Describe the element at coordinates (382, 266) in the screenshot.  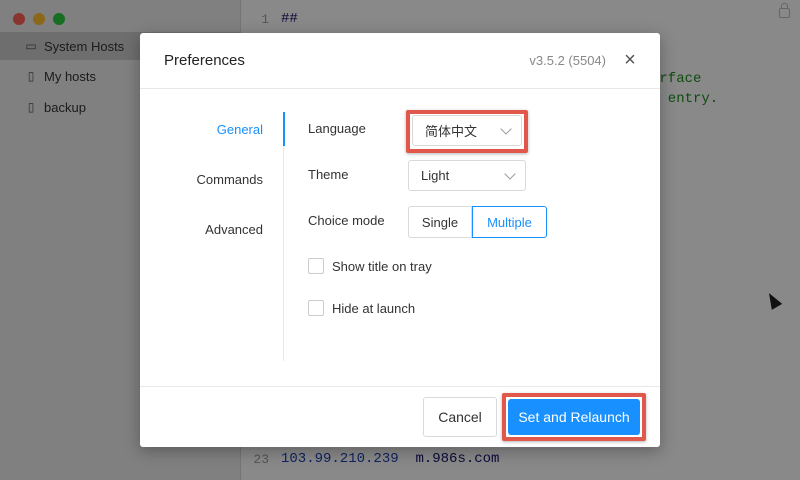
I see `show-title-on-tray-label: Show title on tray` at that location.